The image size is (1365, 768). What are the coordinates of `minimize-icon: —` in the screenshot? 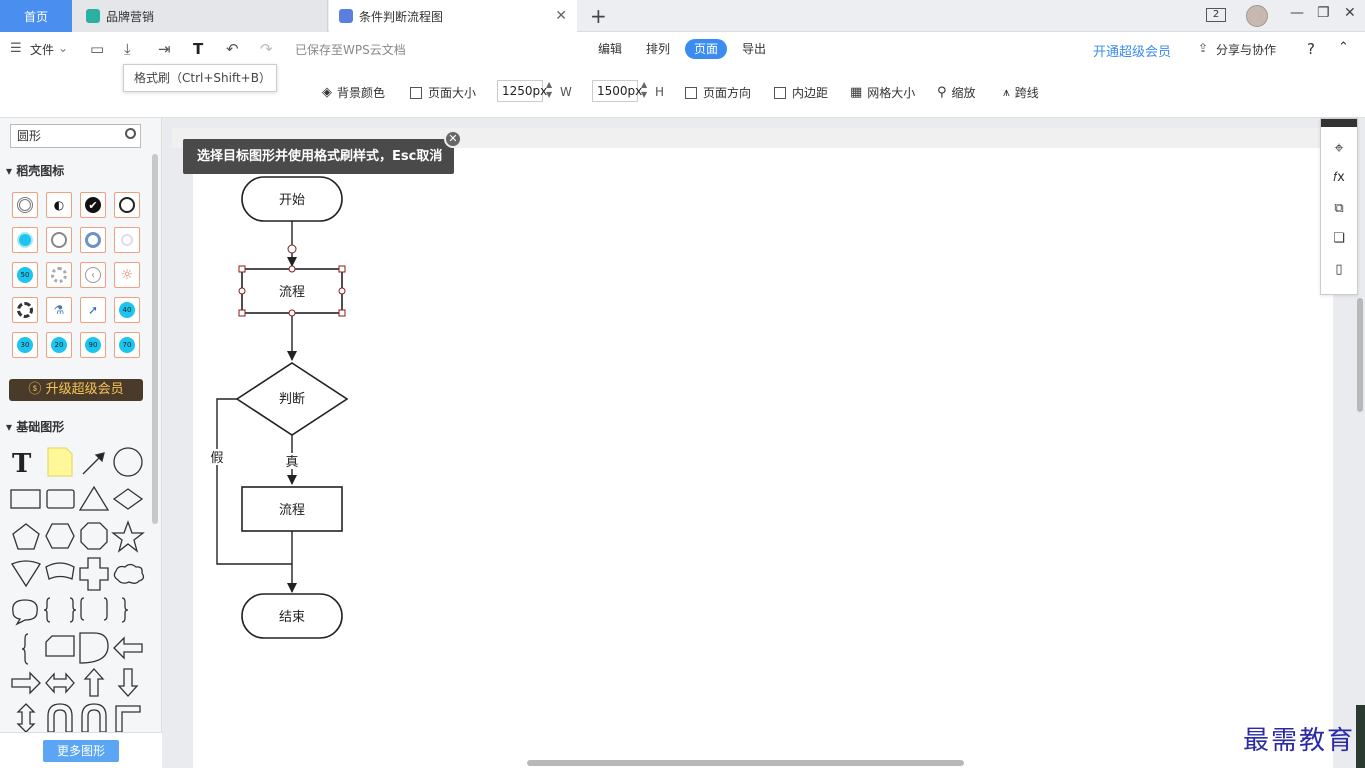 It's located at (1297, 13).